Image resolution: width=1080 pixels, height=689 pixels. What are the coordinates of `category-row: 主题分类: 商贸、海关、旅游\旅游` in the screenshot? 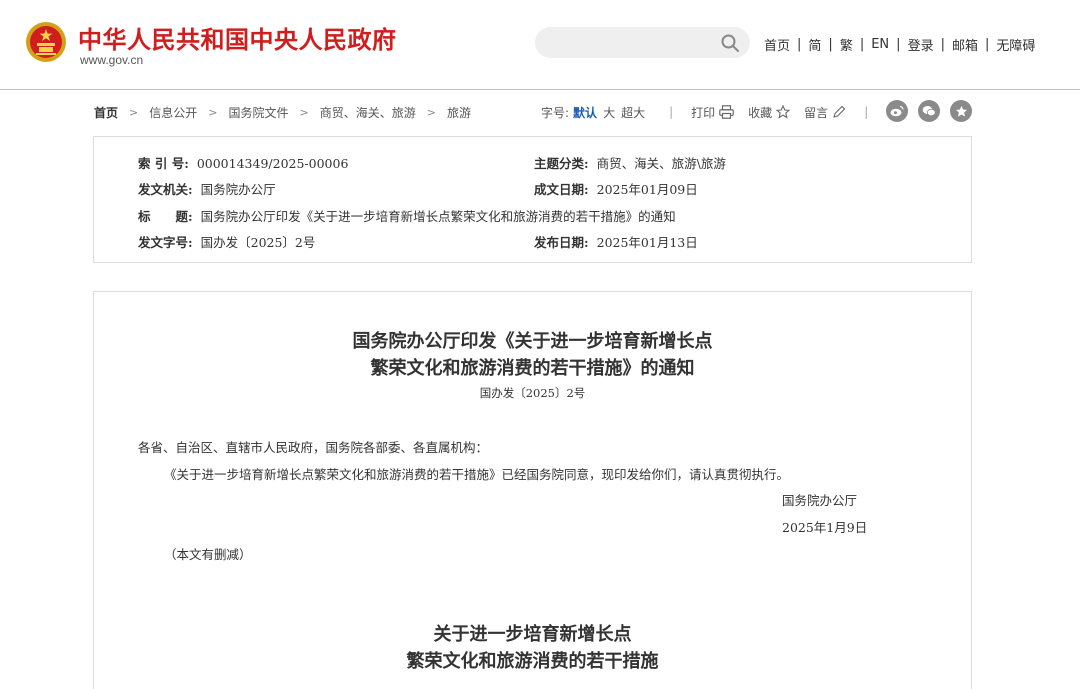 It's located at (630, 162).